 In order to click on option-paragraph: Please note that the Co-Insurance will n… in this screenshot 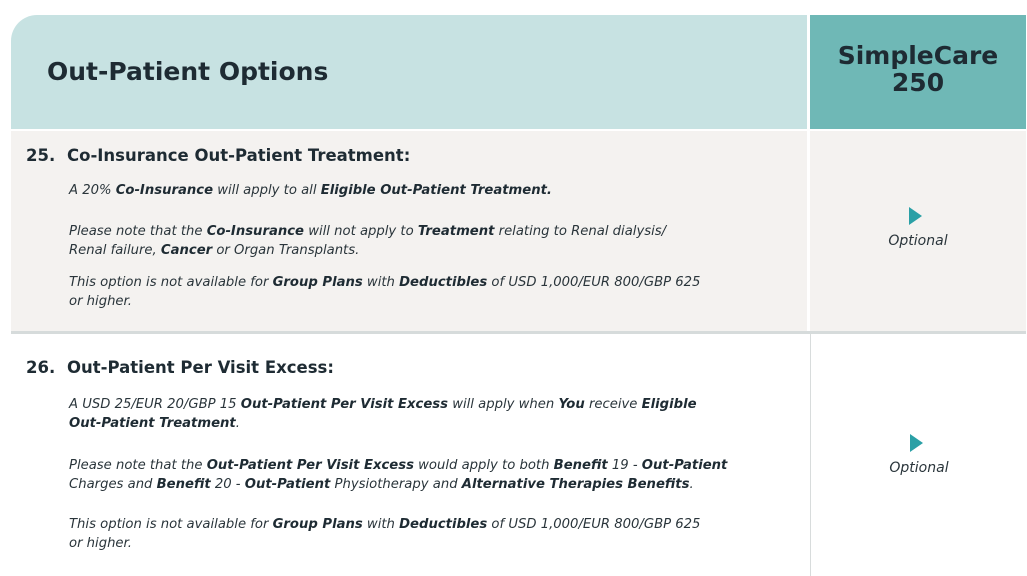, I will do `click(368, 241)`.